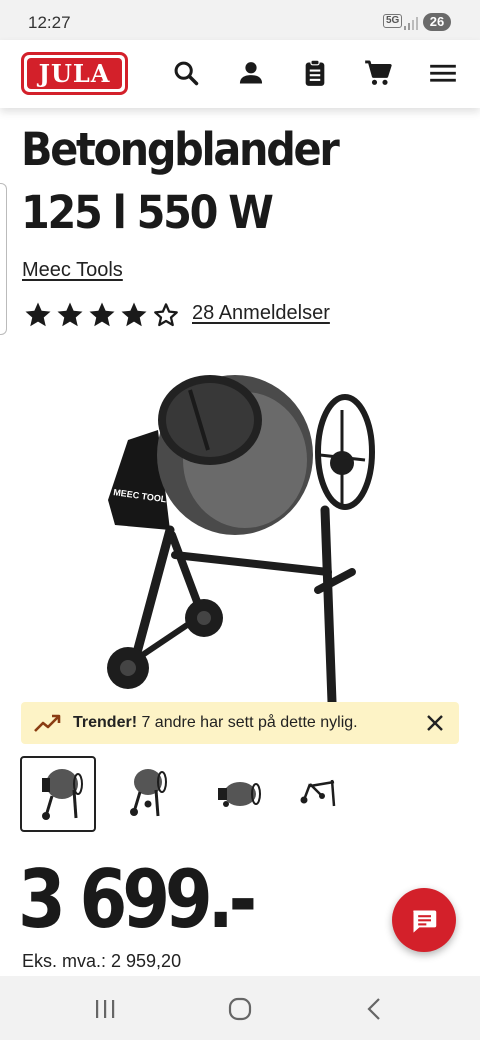  I want to click on status-time: 12:27, so click(49, 22).